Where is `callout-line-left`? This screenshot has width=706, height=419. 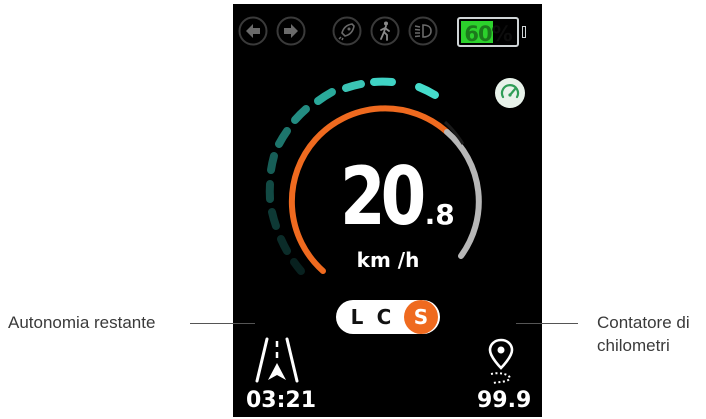 callout-line-left is located at coordinates (222, 323).